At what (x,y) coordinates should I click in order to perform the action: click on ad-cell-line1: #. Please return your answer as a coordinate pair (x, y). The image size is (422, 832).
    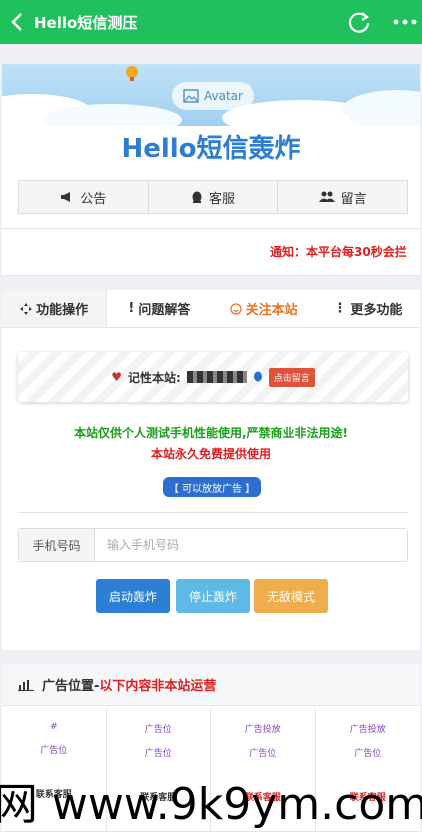
    Looking at the image, I should click on (53, 727).